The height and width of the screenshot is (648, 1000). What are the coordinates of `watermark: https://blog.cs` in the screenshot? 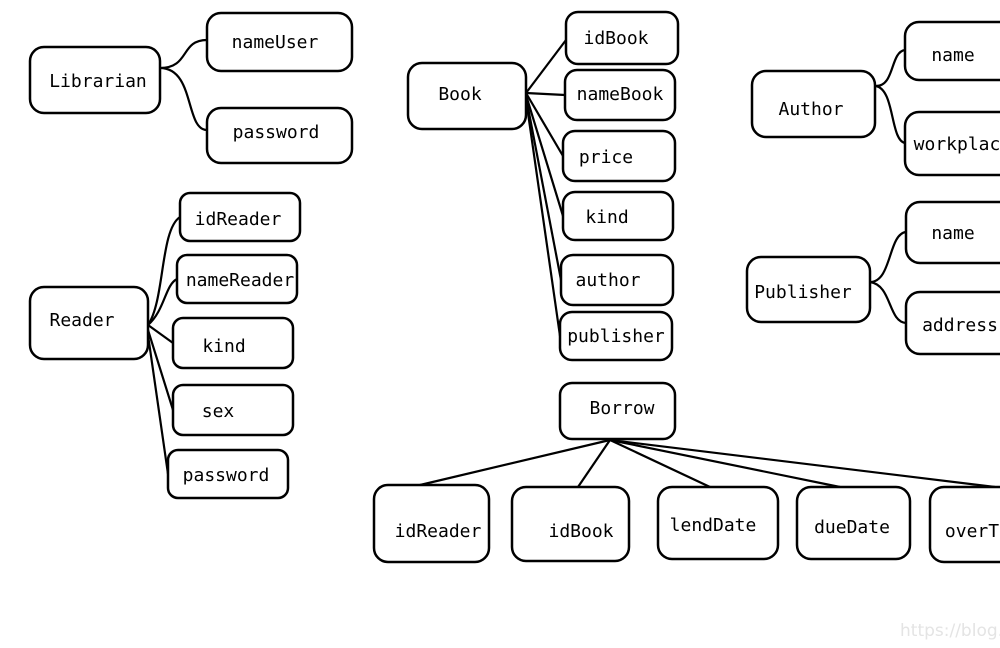 It's located at (950, 631).